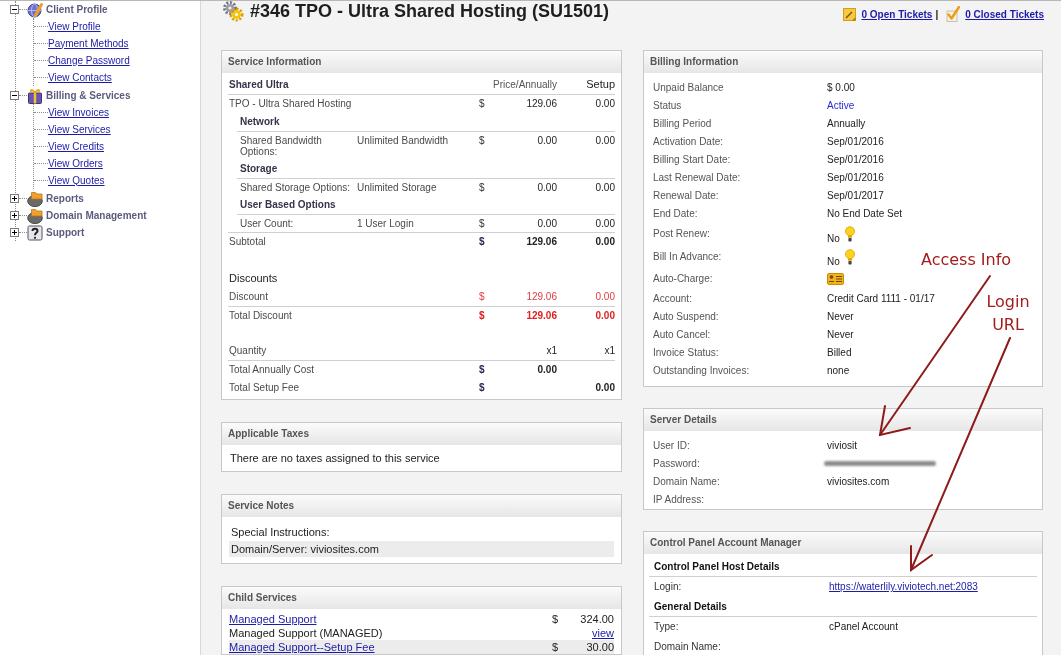 The height and width of the screenshot is (655, 1061). I want to click on tickets-link: 0 Closed Tickets, so click(1004, 14).